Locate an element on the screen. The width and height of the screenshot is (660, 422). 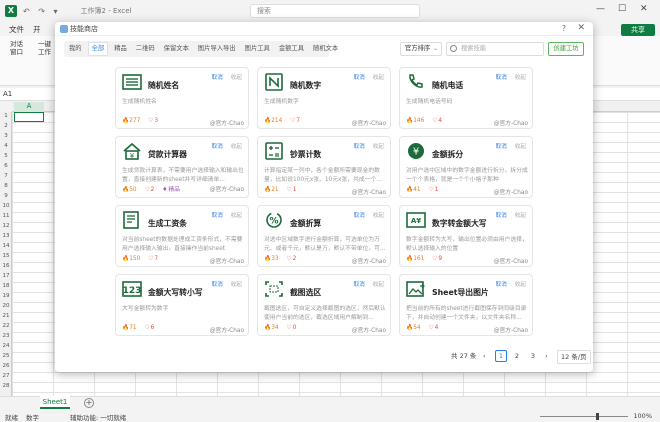
zoom-slider is located at coordinates (584, 416).